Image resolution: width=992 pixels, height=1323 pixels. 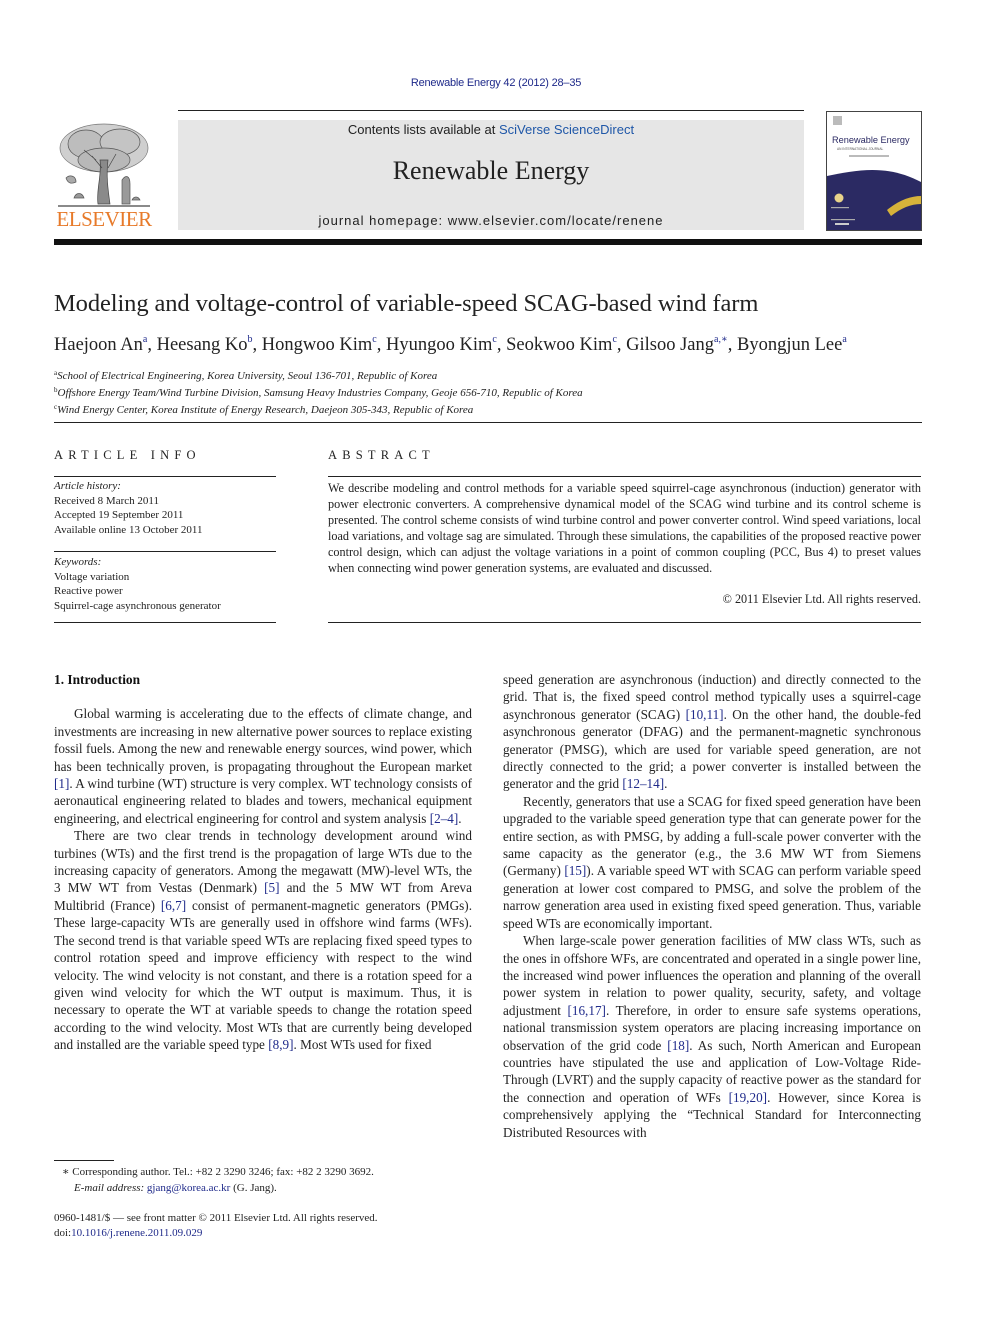 I want to click on reference-link: [15], so click(x=575, y=870).